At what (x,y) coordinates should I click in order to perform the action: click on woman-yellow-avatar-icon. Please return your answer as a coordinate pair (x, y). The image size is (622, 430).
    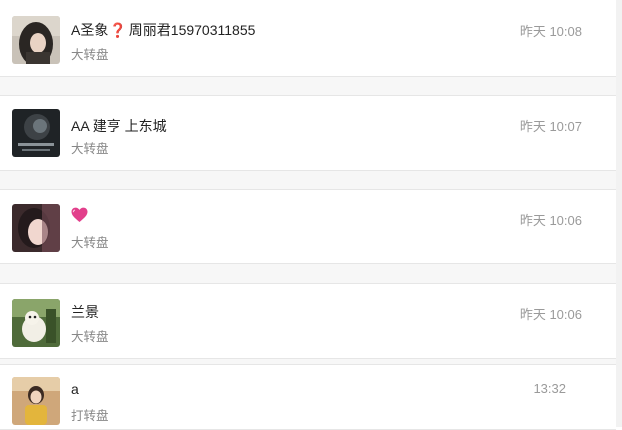
    Looking at the image, I should click on (36, 401).